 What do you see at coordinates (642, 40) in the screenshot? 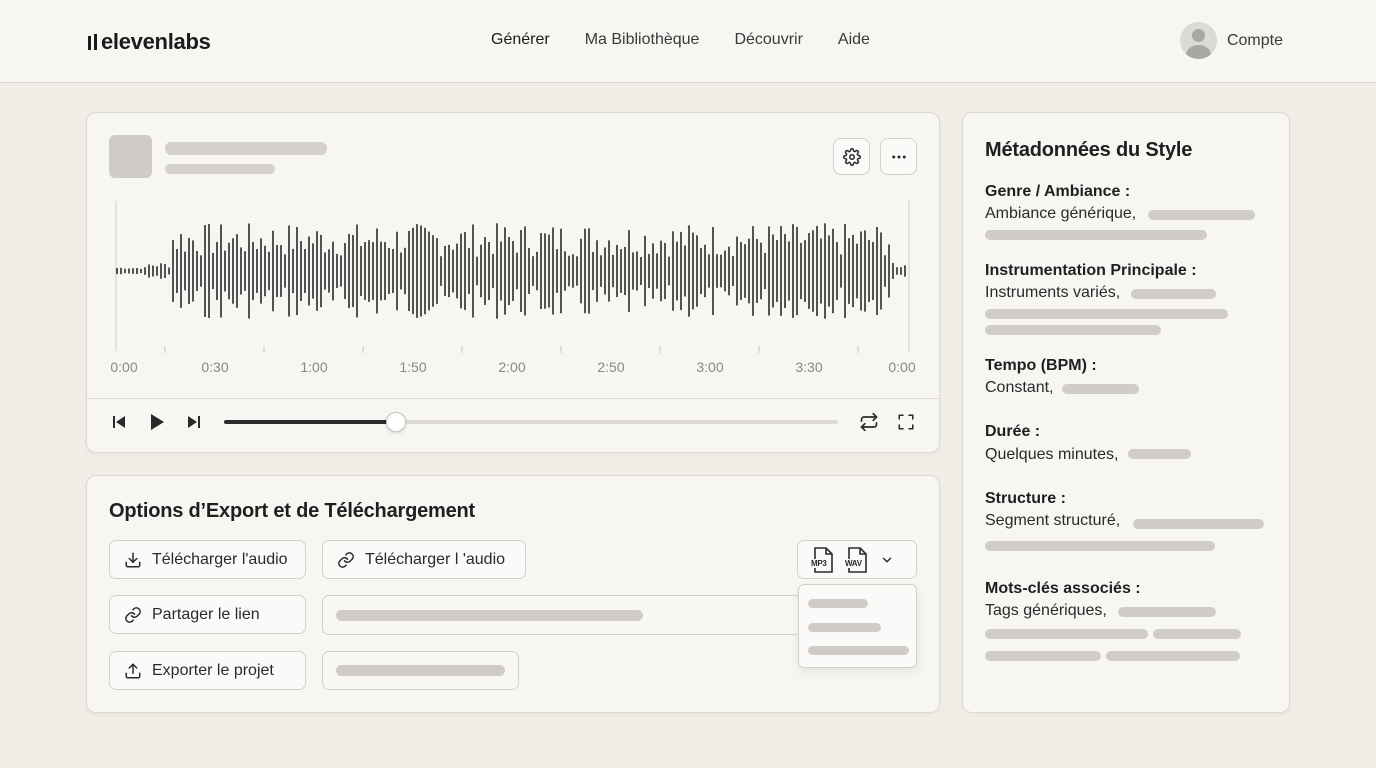
I see `nav-library: Ma Bibliothèque` at bounding box center [642, 40].